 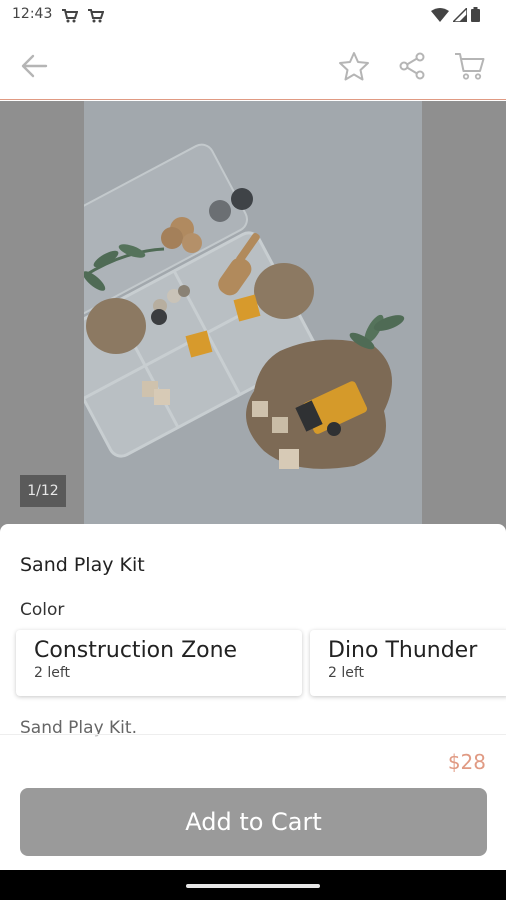 I want to click on back-button, so click(x=34, y=66).